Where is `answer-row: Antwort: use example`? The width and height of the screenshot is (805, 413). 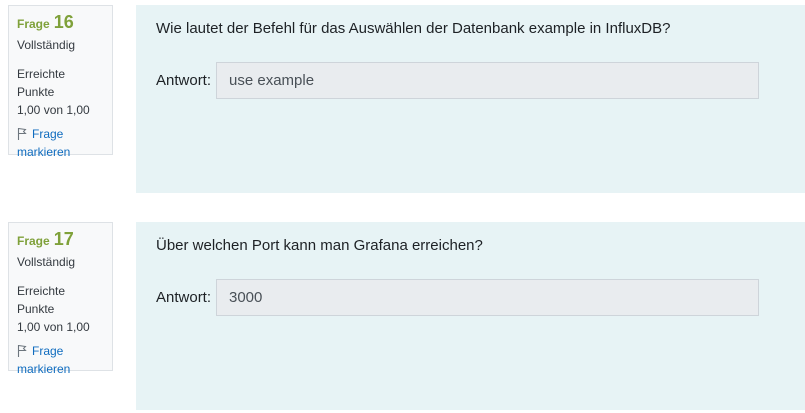
answer-row: Antwort: use example is located at coordinates (470, 80).